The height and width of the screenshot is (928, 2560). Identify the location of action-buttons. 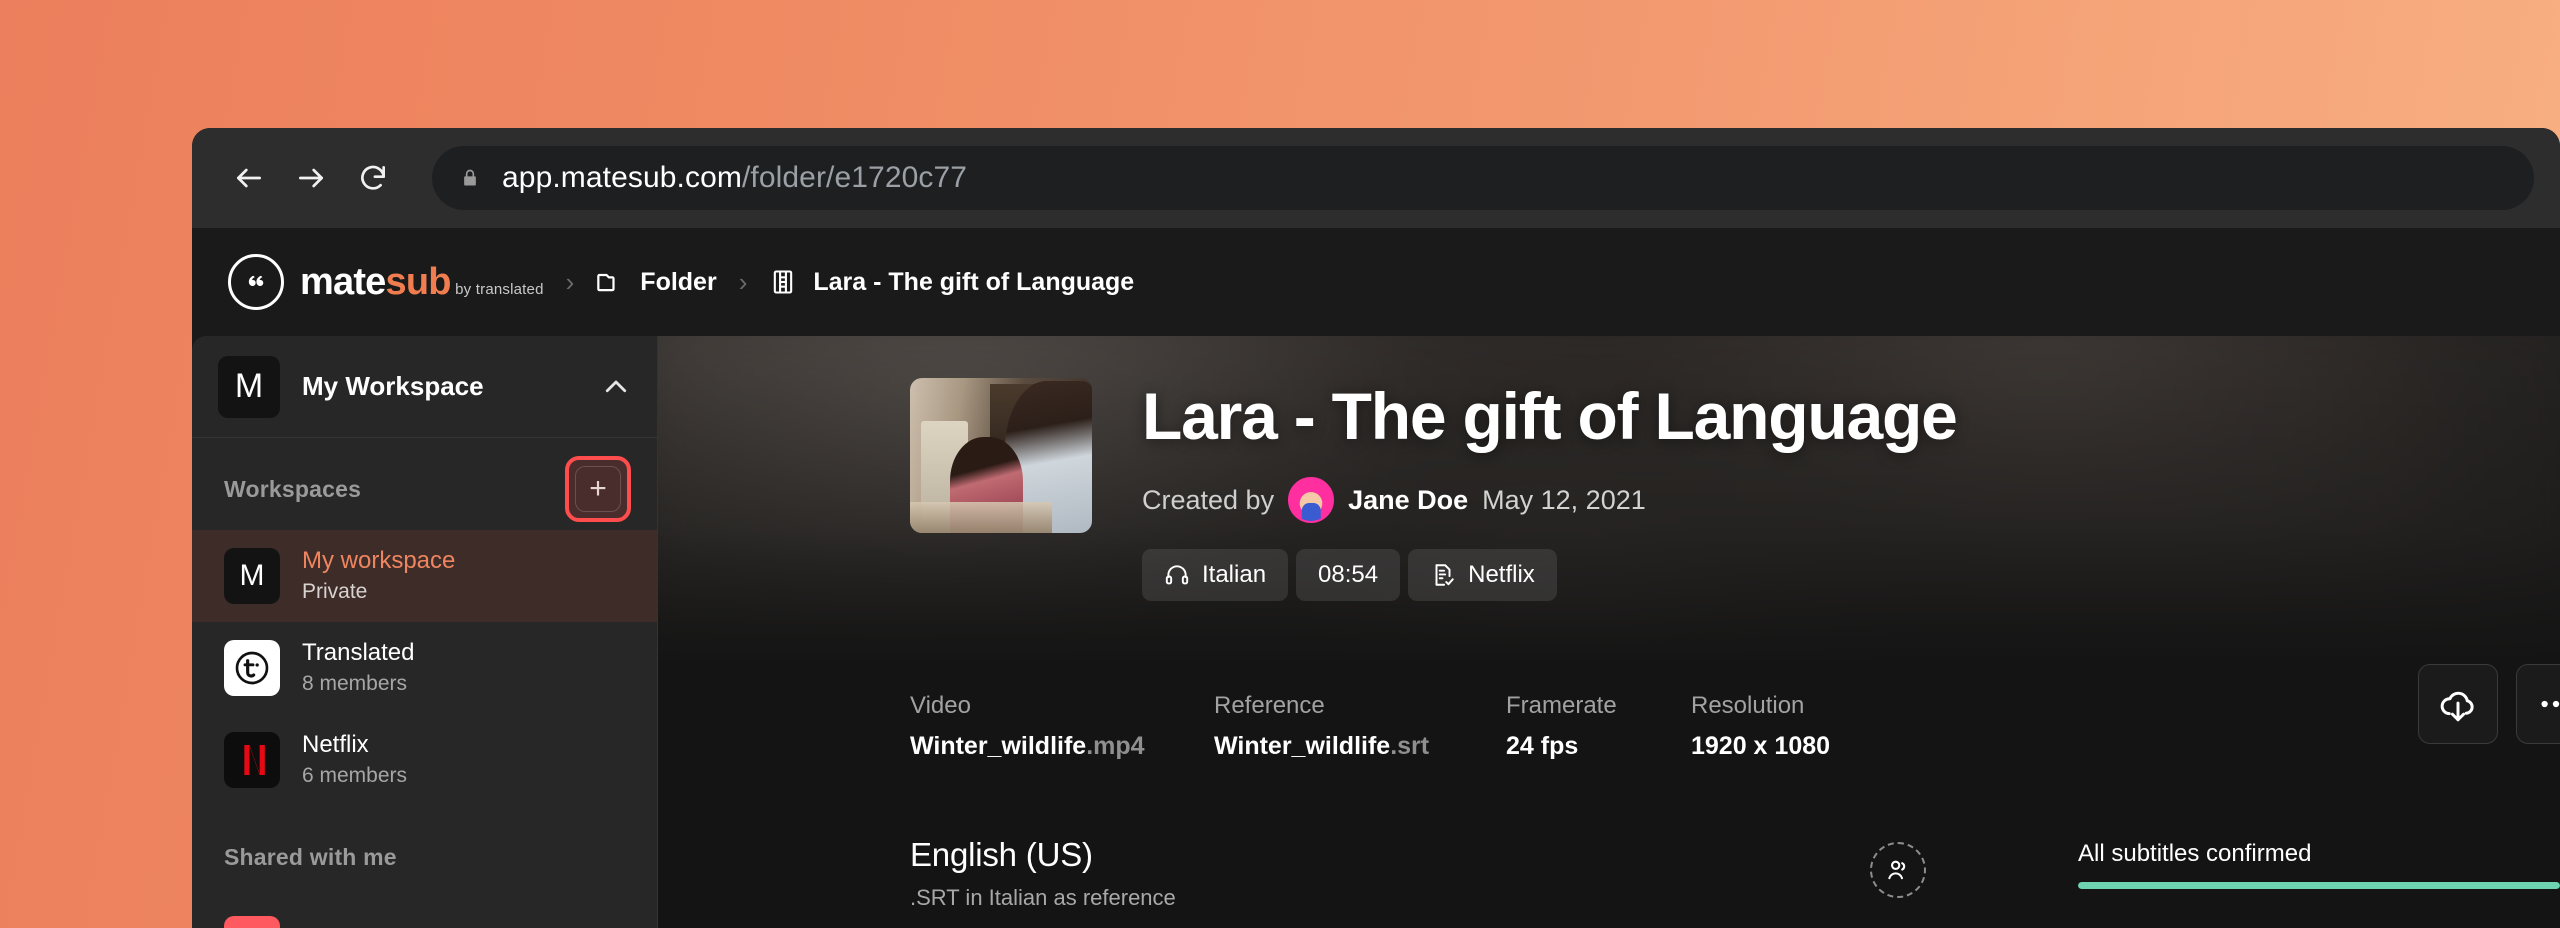
(2489, 704).